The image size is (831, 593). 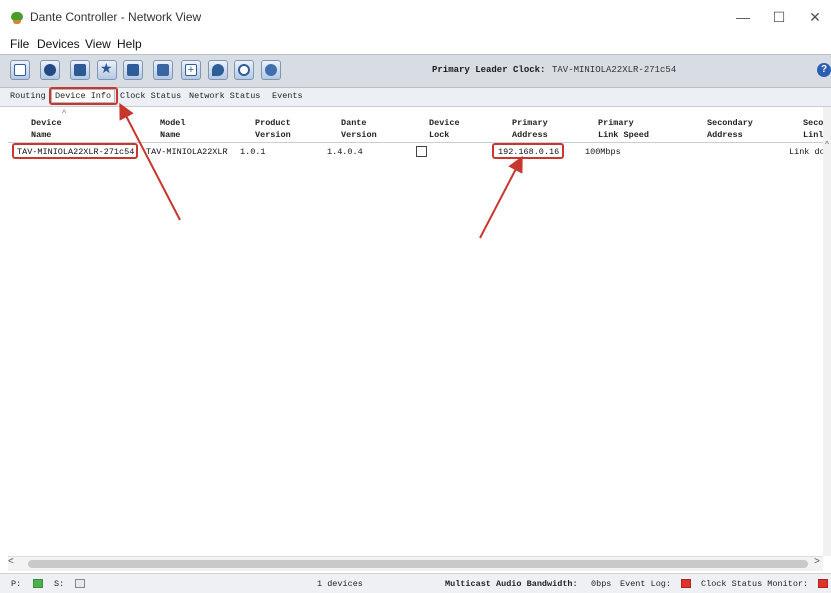 I want to click on clock-status-monitor-label: Clock Status Monitor:, so click(x=755, y=584).